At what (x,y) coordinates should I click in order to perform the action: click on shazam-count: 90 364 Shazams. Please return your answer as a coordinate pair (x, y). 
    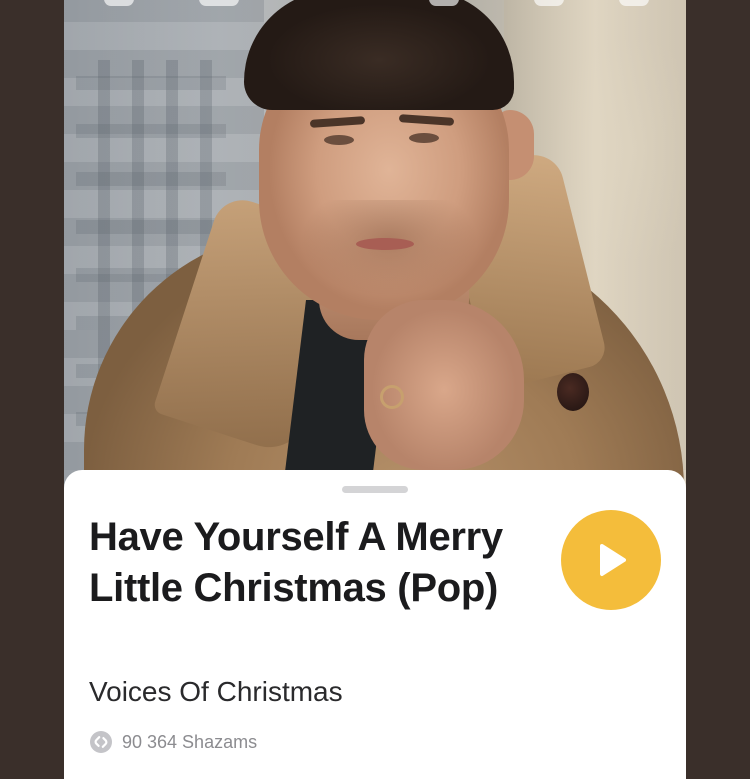
    Looking at the image, I should click on (190, 741).